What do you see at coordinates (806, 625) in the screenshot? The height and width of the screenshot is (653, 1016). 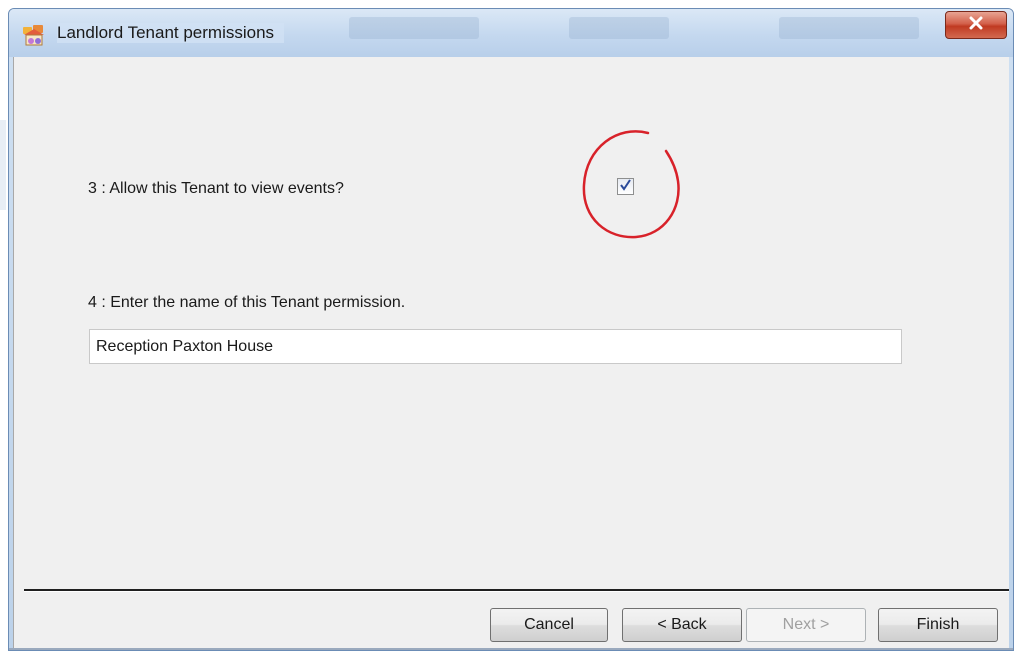 I see `next-button: Next >` at bounding box center [806, 625].